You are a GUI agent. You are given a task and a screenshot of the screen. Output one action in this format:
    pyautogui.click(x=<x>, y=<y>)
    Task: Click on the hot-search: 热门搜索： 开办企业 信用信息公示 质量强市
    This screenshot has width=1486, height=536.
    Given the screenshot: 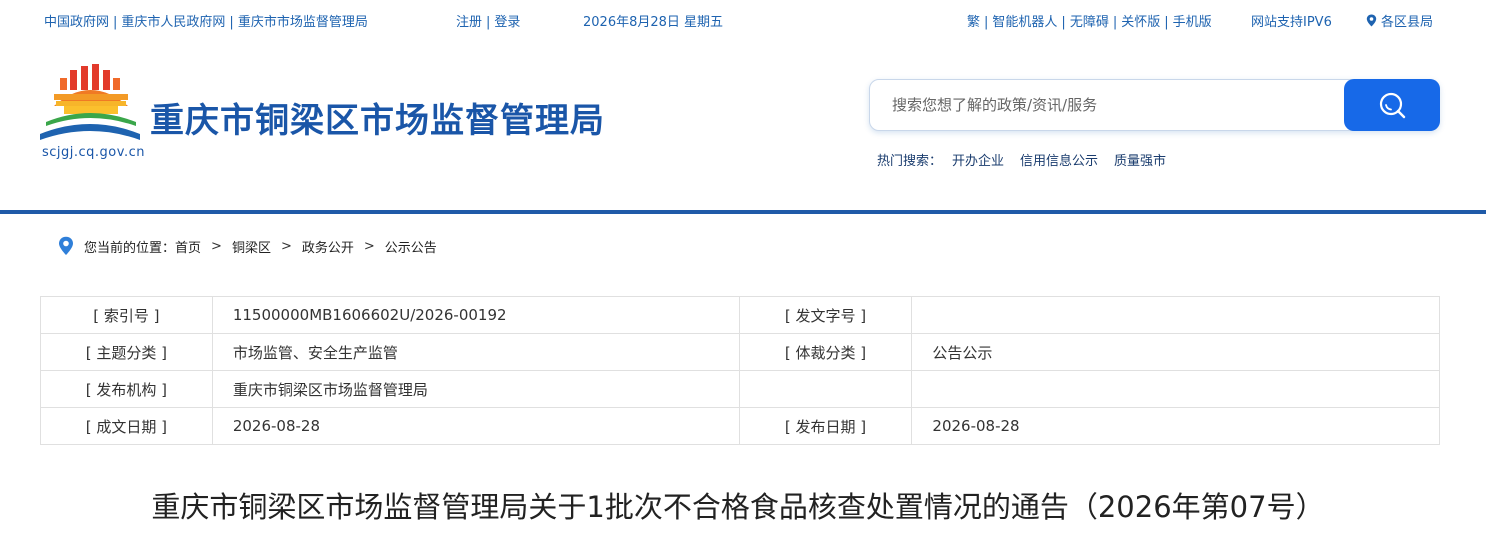 What is the action you would take?
    pyautogui.click(x=1021, y=159)
    